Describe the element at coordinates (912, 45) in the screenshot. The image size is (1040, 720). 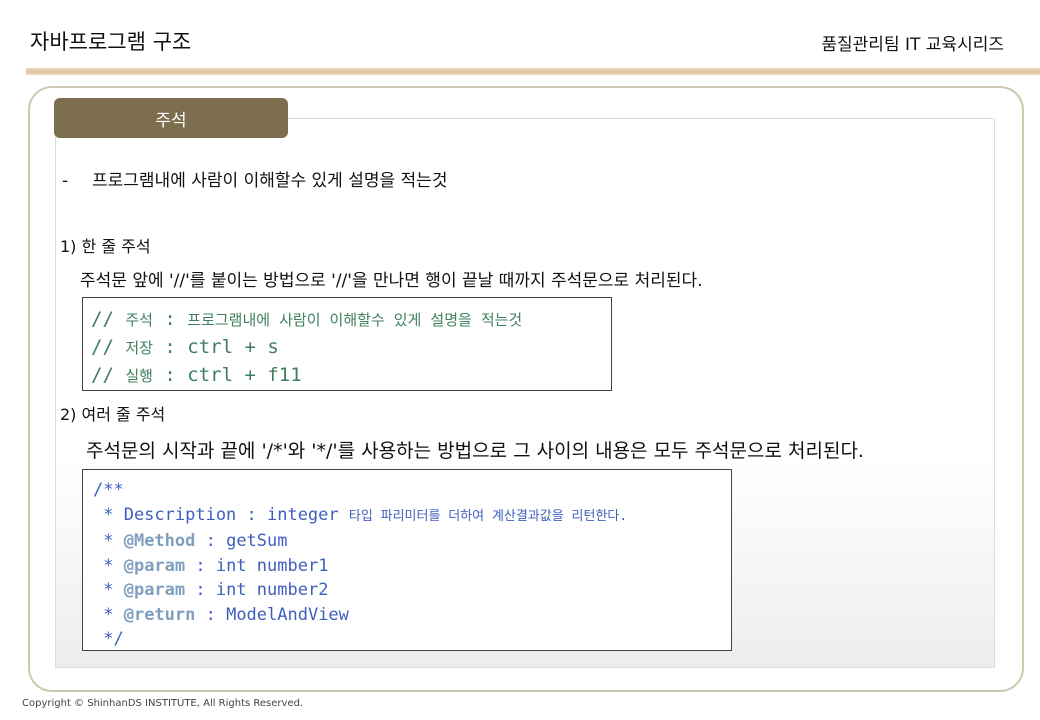
I see `series-title: 품질관리팀 IT 교육시리즈` at that location.